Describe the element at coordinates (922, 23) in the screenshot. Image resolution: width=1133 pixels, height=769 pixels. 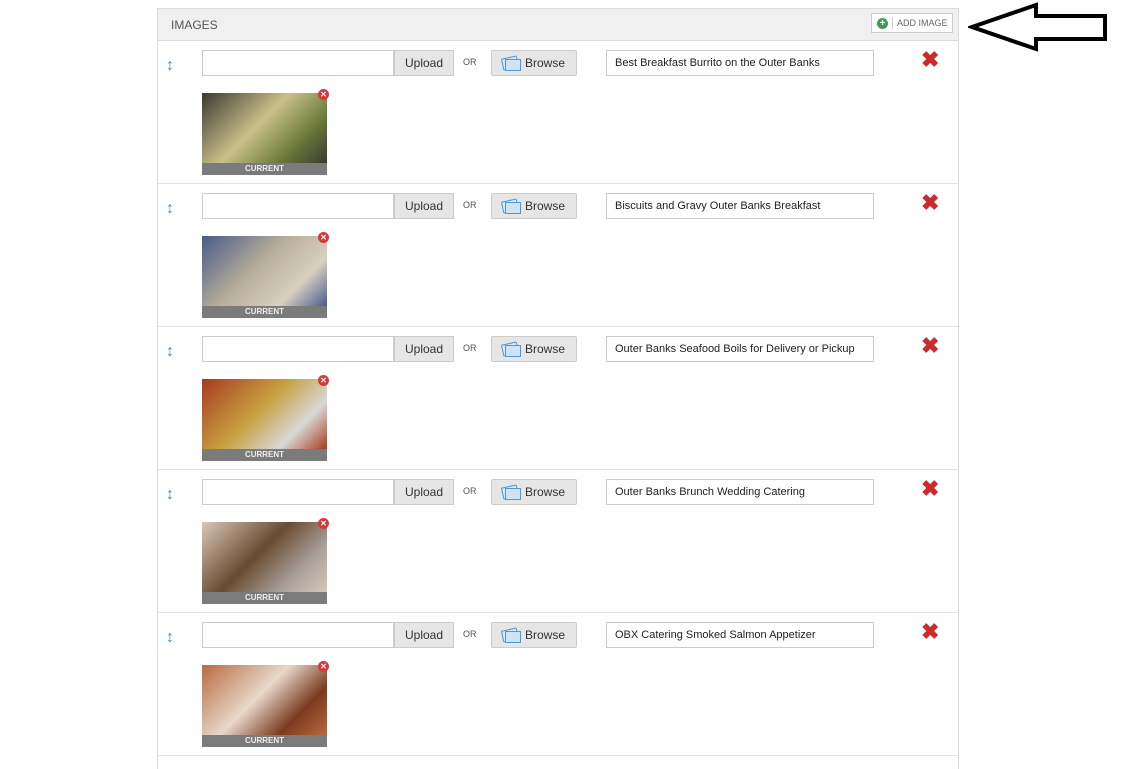
I see `add-image-label: ADD IMAGE` at that location.